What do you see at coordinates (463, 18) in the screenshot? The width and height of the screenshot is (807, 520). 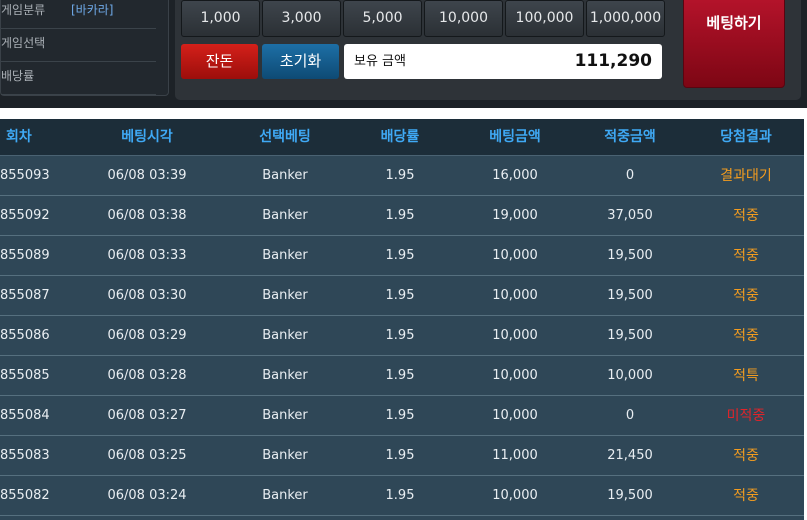 I see `chip-10000-button: 10,000` at bounding box center [463, 18].